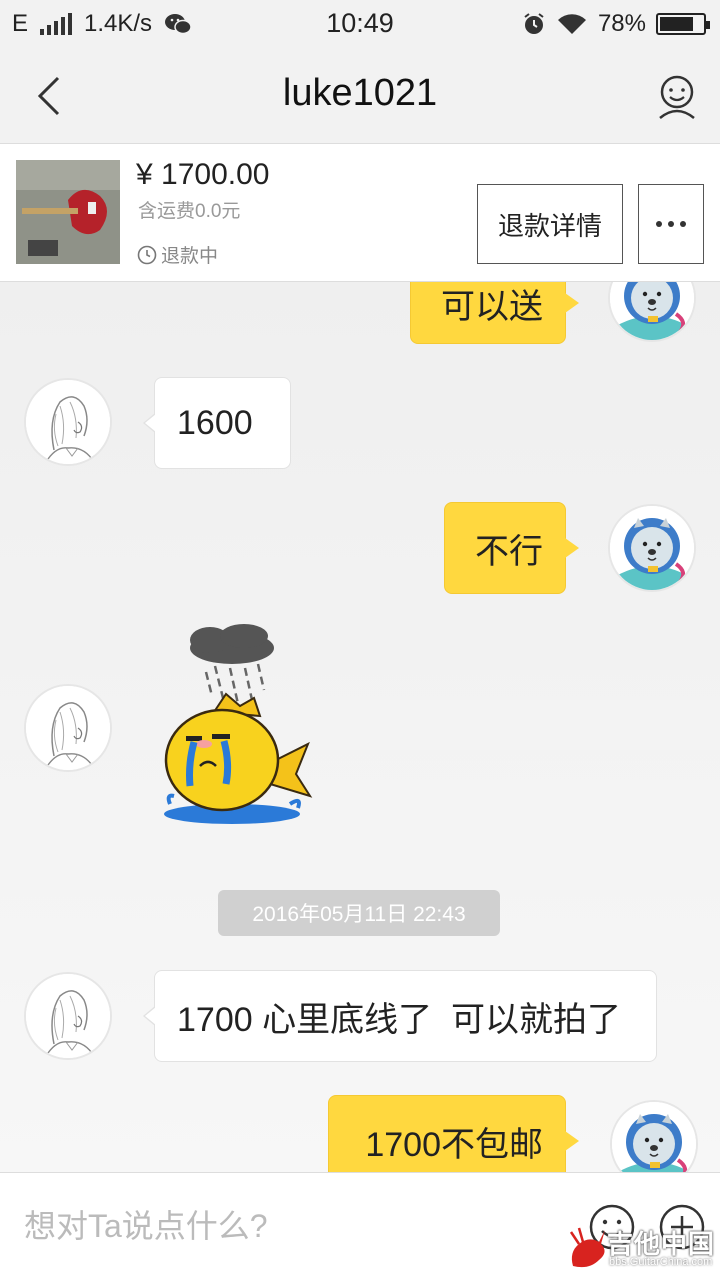 The image size is (720, 1280). What do you see at coordinates (640, 1248) in the screenshot?
I see `watermark: 吉他中国 bbs.GuitarChina.com` at bounding box center [640, 1248].